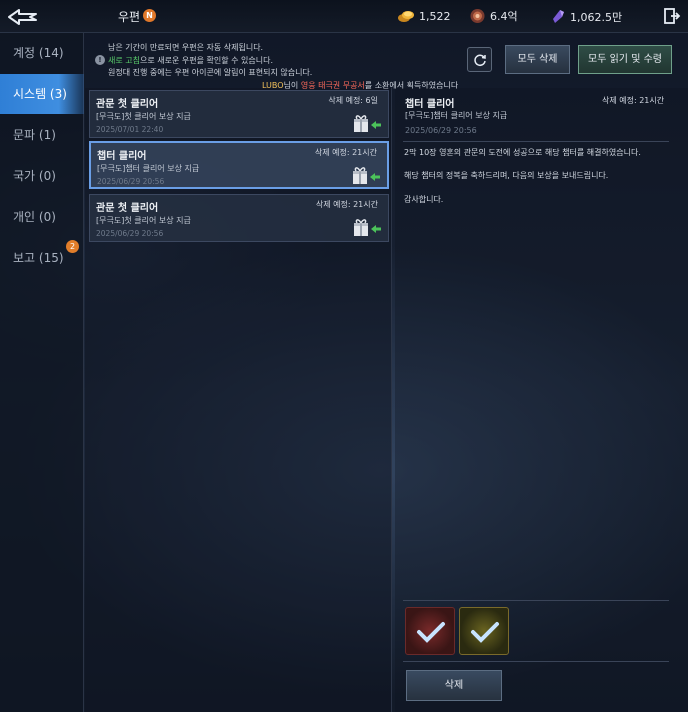 The height and width of the screenshot is (712, 688). Describe the element at coordinates (558, 16) in the screenshot. I see `crystal-icon` at that location.